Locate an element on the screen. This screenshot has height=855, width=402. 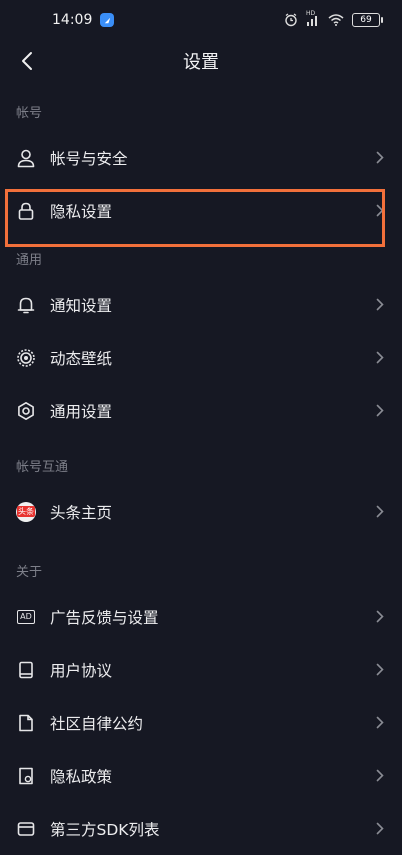
section-label-interop: 帐号互通 is located at coordinates (42, 467).